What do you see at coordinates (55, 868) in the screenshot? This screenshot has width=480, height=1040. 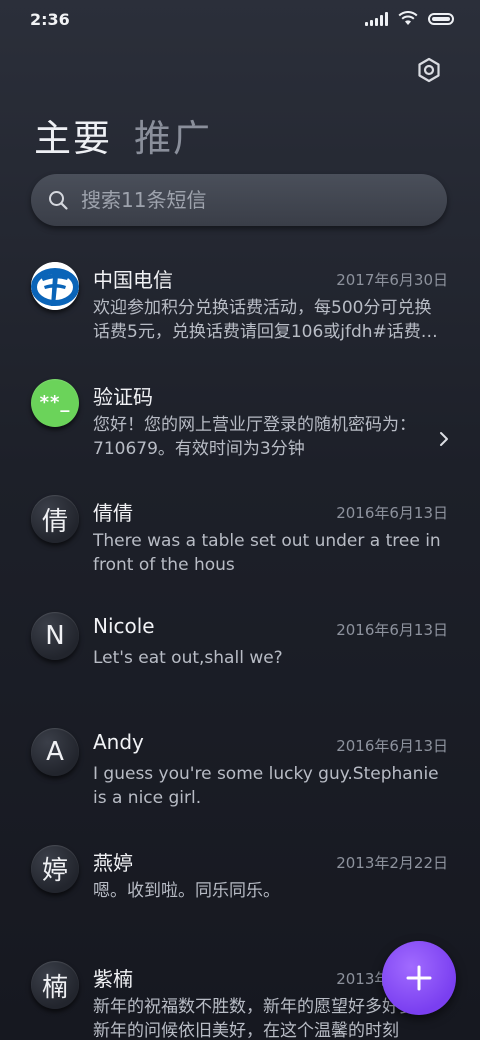 I see `avatar: 婷` at bounding box center [55, 868].